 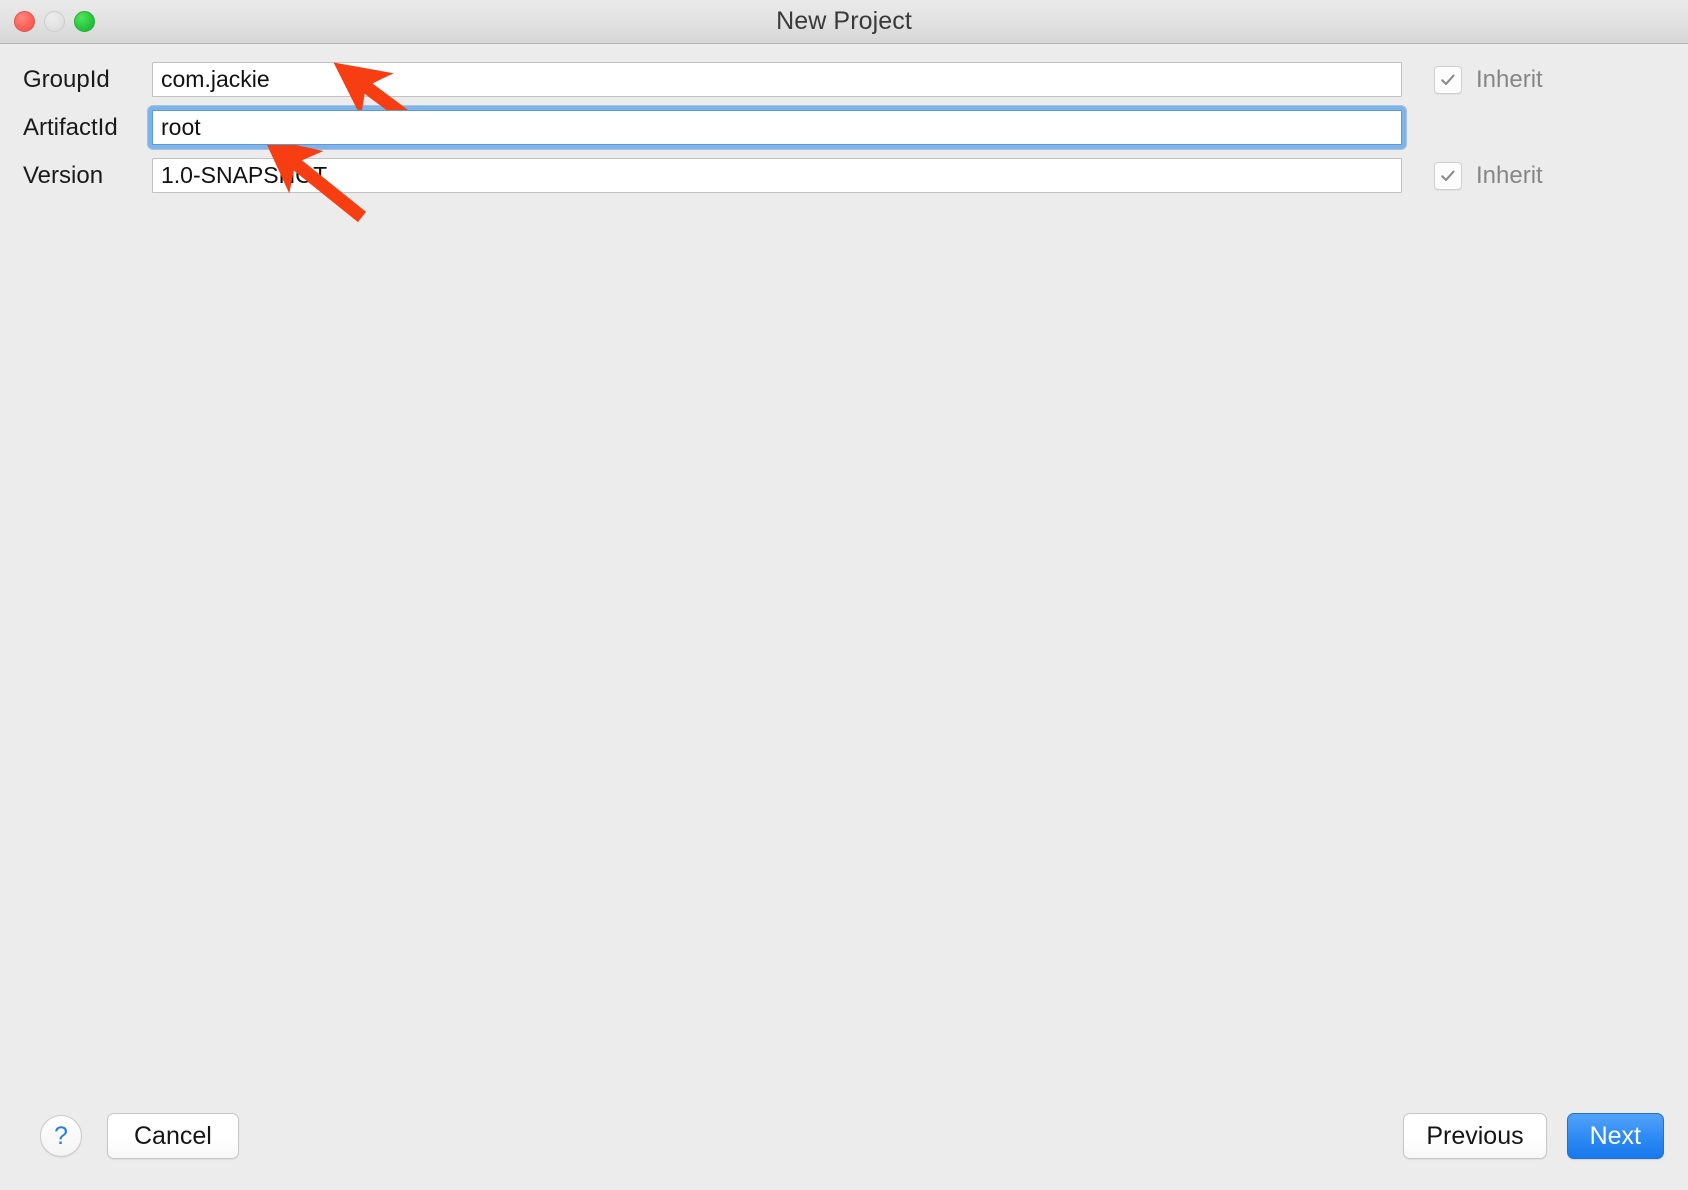 What do you see at coordinates (1545, 175) in the screenshot?
I see `version-inherit-group: Inherit` at bounding box center [1545, 175].